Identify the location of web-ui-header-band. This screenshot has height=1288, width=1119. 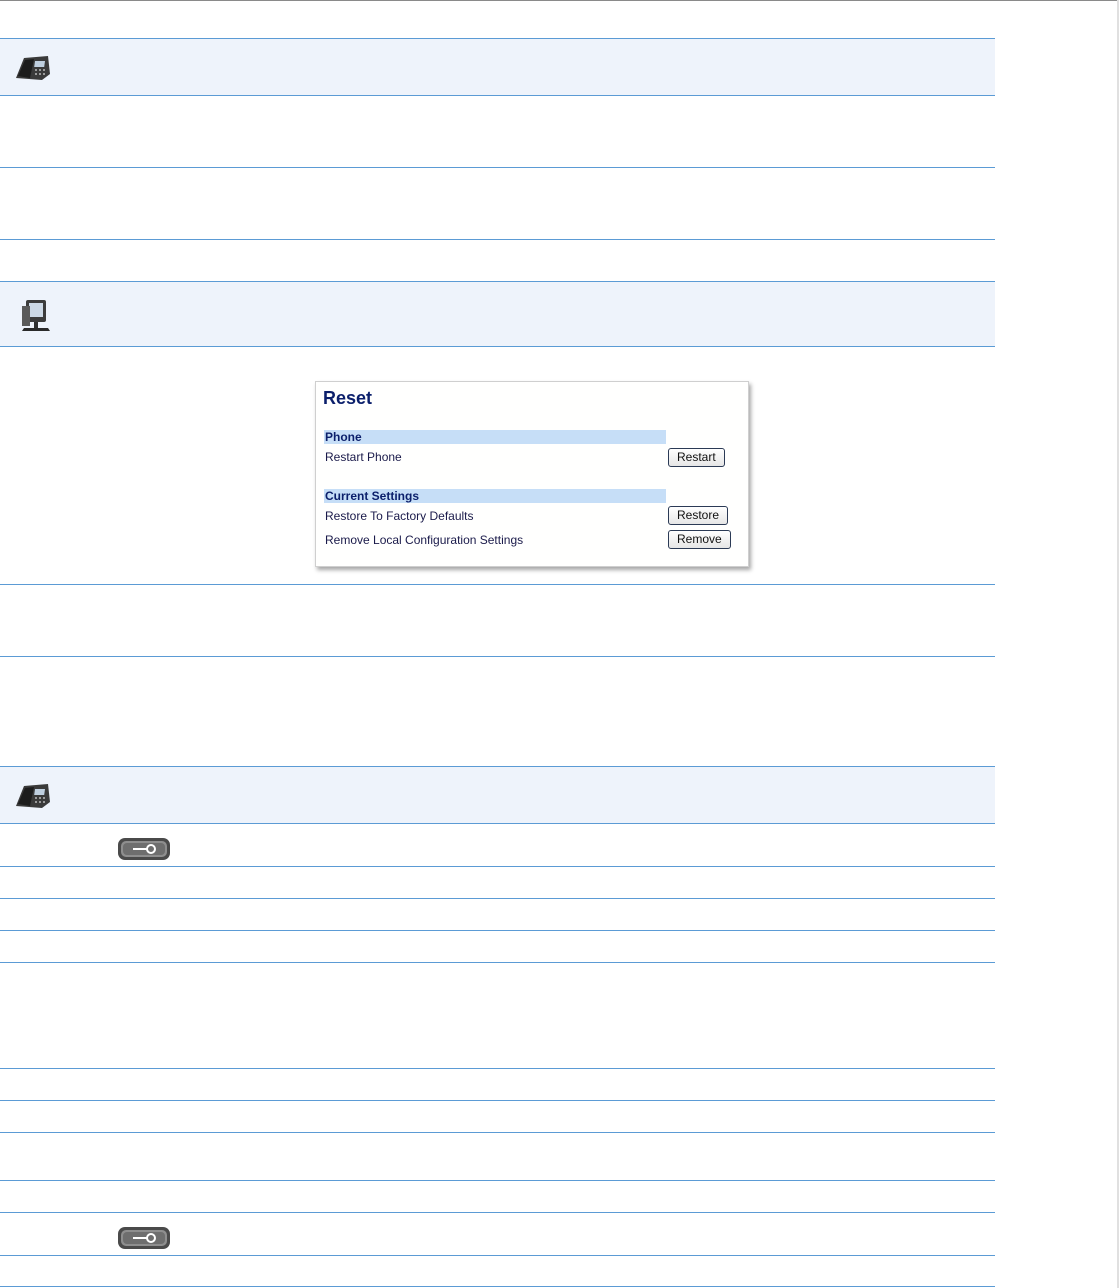
(497, 314).